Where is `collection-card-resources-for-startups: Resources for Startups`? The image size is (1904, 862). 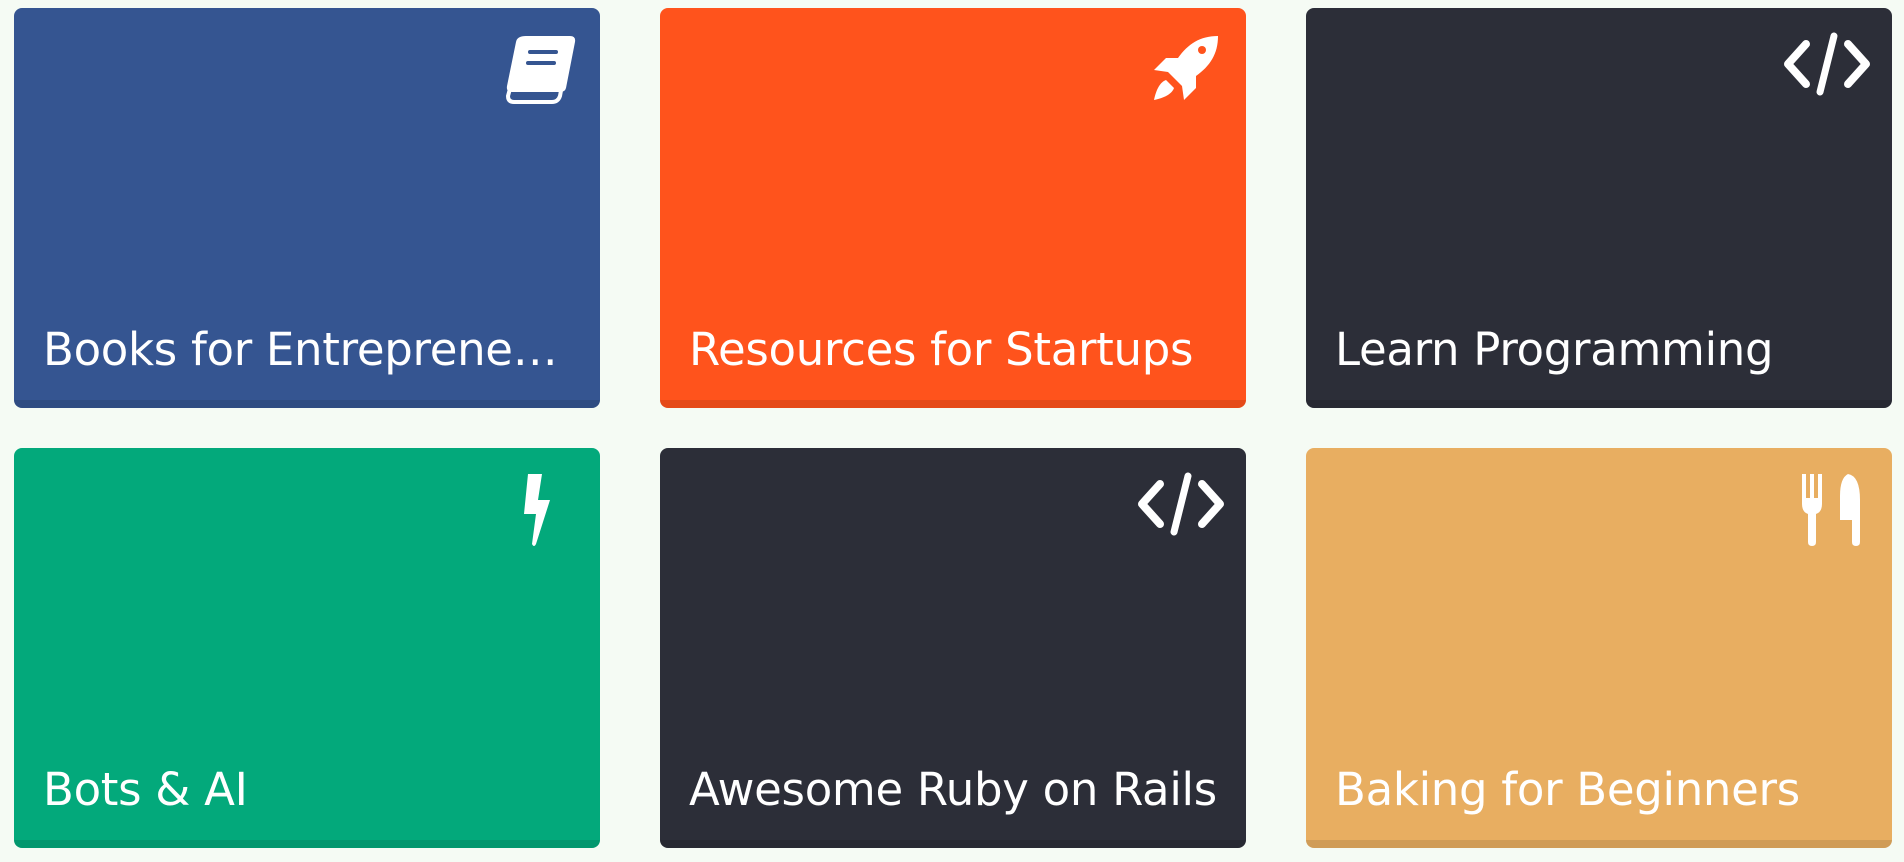 collection-card-resources-for-startups: Resources for Startups is located at coordinates (953, 208).